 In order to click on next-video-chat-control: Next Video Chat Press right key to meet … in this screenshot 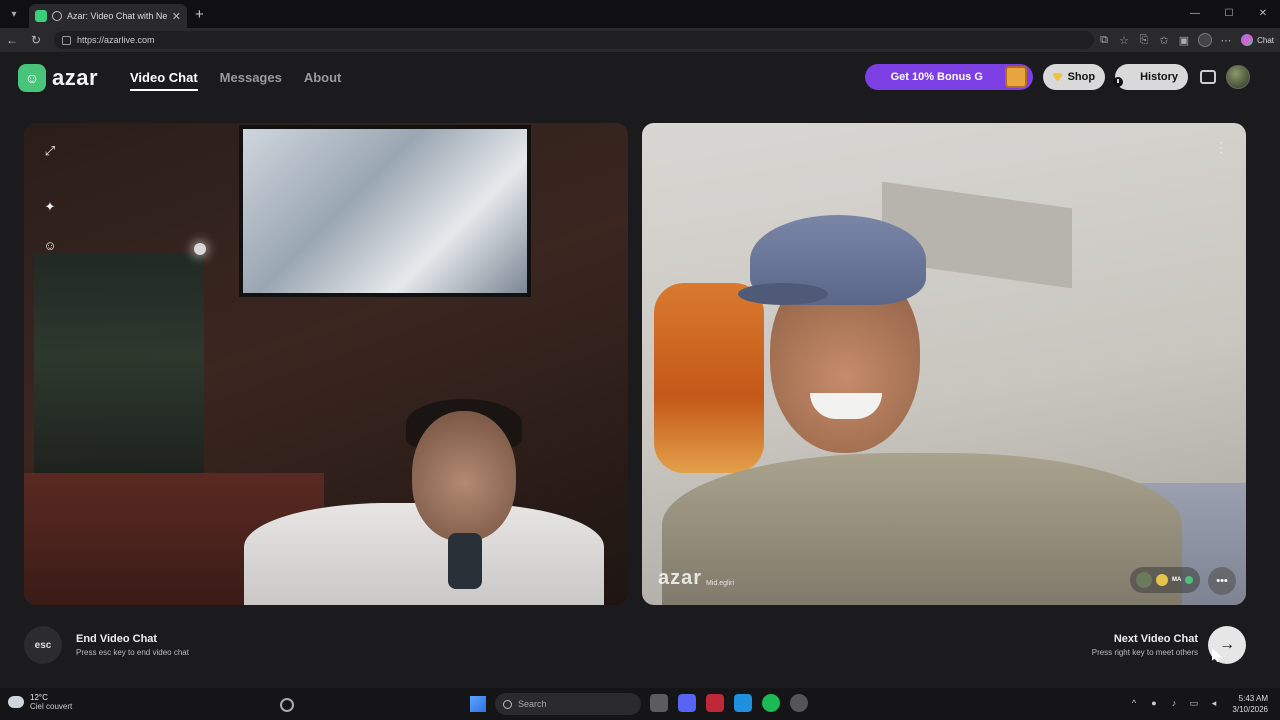, I will do `click(1169, 645)`.